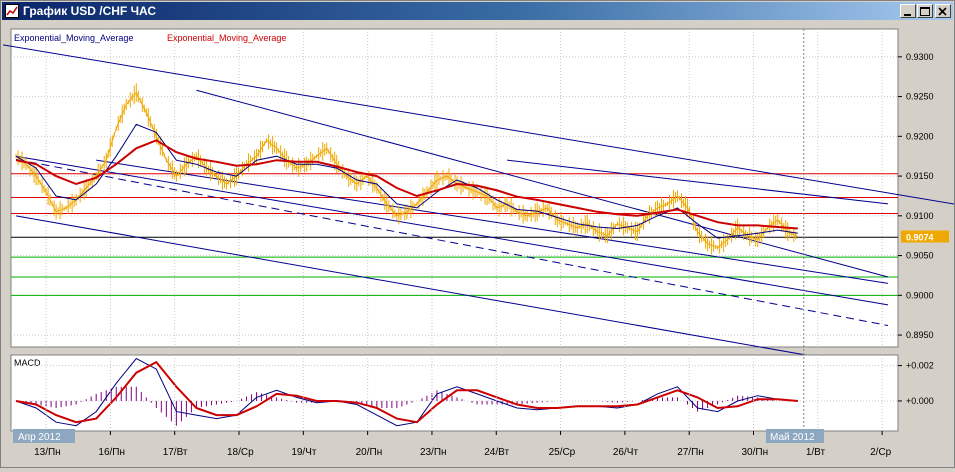 The height and width of the screenshot is (472, 955). Describe the element at coordinates (12, 11) in the screenshot. I see `chart-app-icon` at that location.